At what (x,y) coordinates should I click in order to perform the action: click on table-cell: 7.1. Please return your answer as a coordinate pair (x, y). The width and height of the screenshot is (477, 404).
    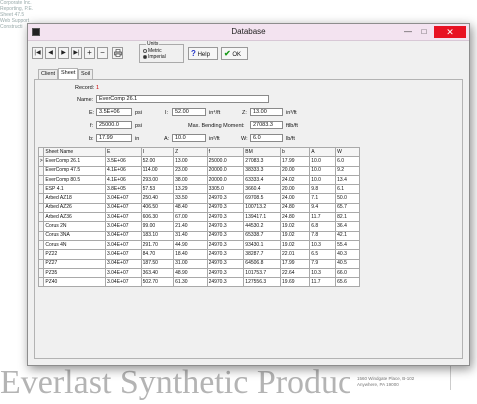
    Looking at the image, I should click on (323, 198).